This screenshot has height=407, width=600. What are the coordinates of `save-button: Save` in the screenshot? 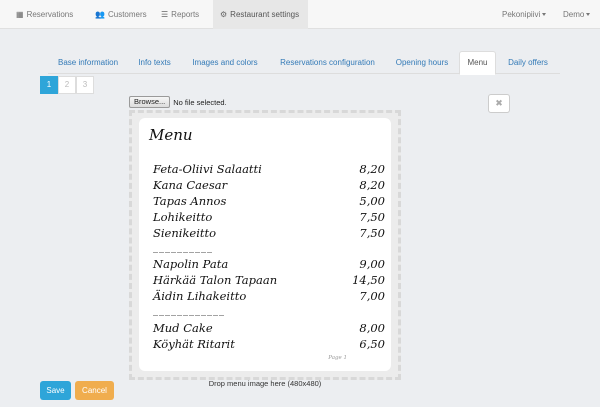 It's located at (55, 390).